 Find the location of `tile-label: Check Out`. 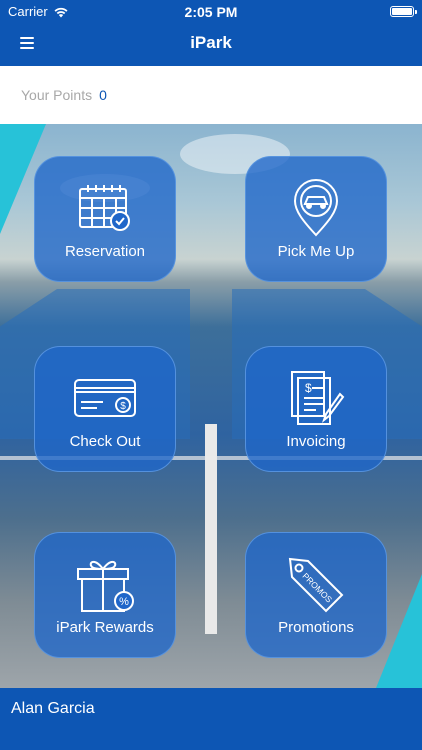

tile-label: Check Out is located at coordinates (105, 441).